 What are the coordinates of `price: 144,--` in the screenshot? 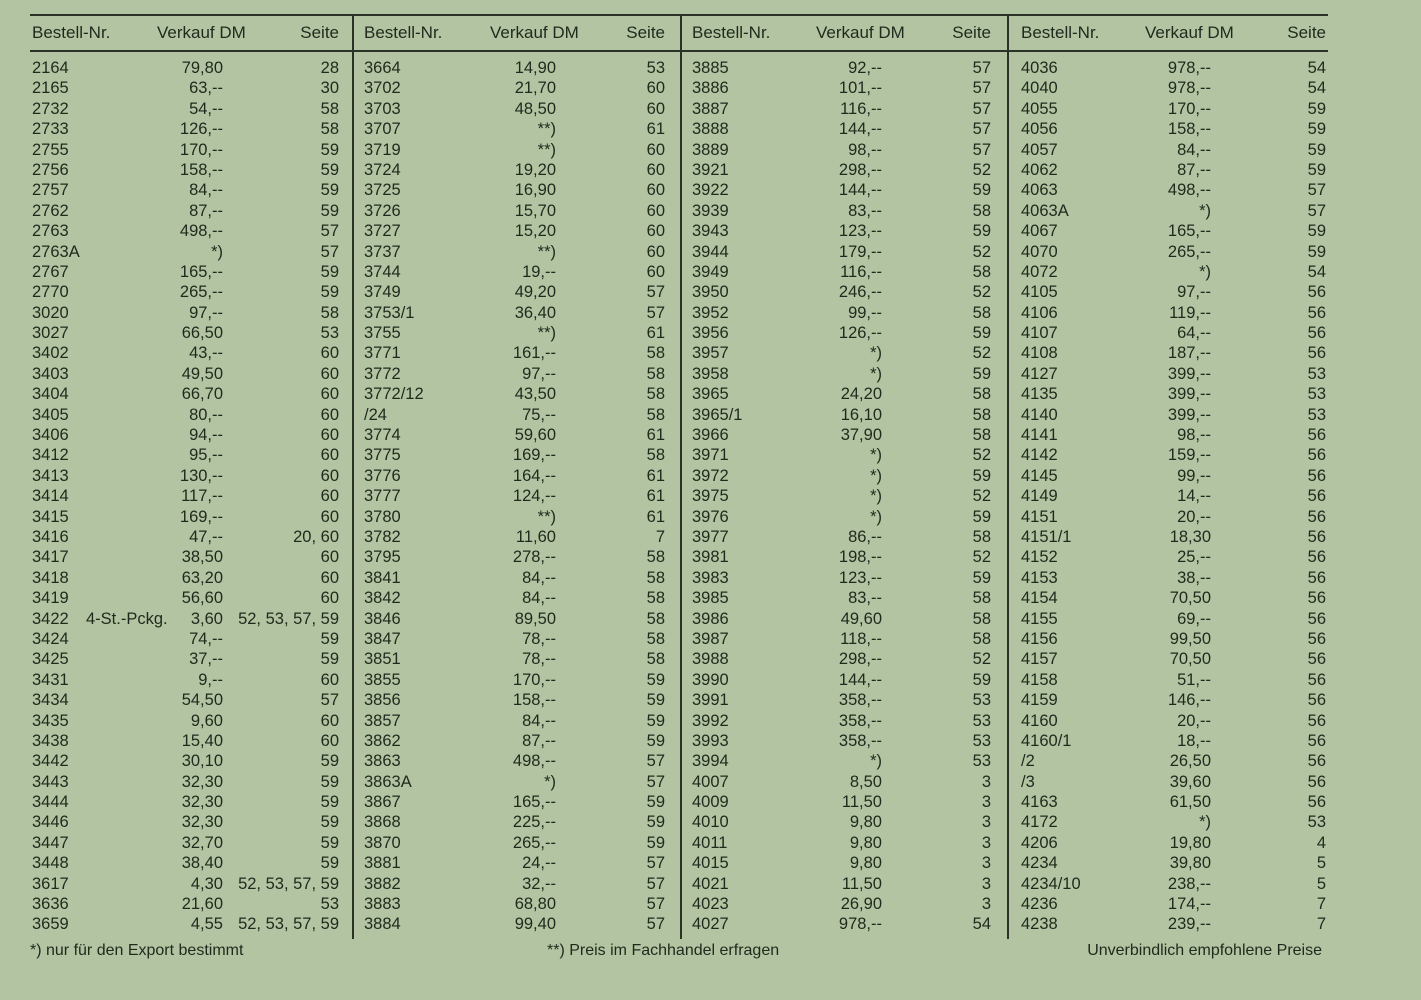 It's located at (860, 679).